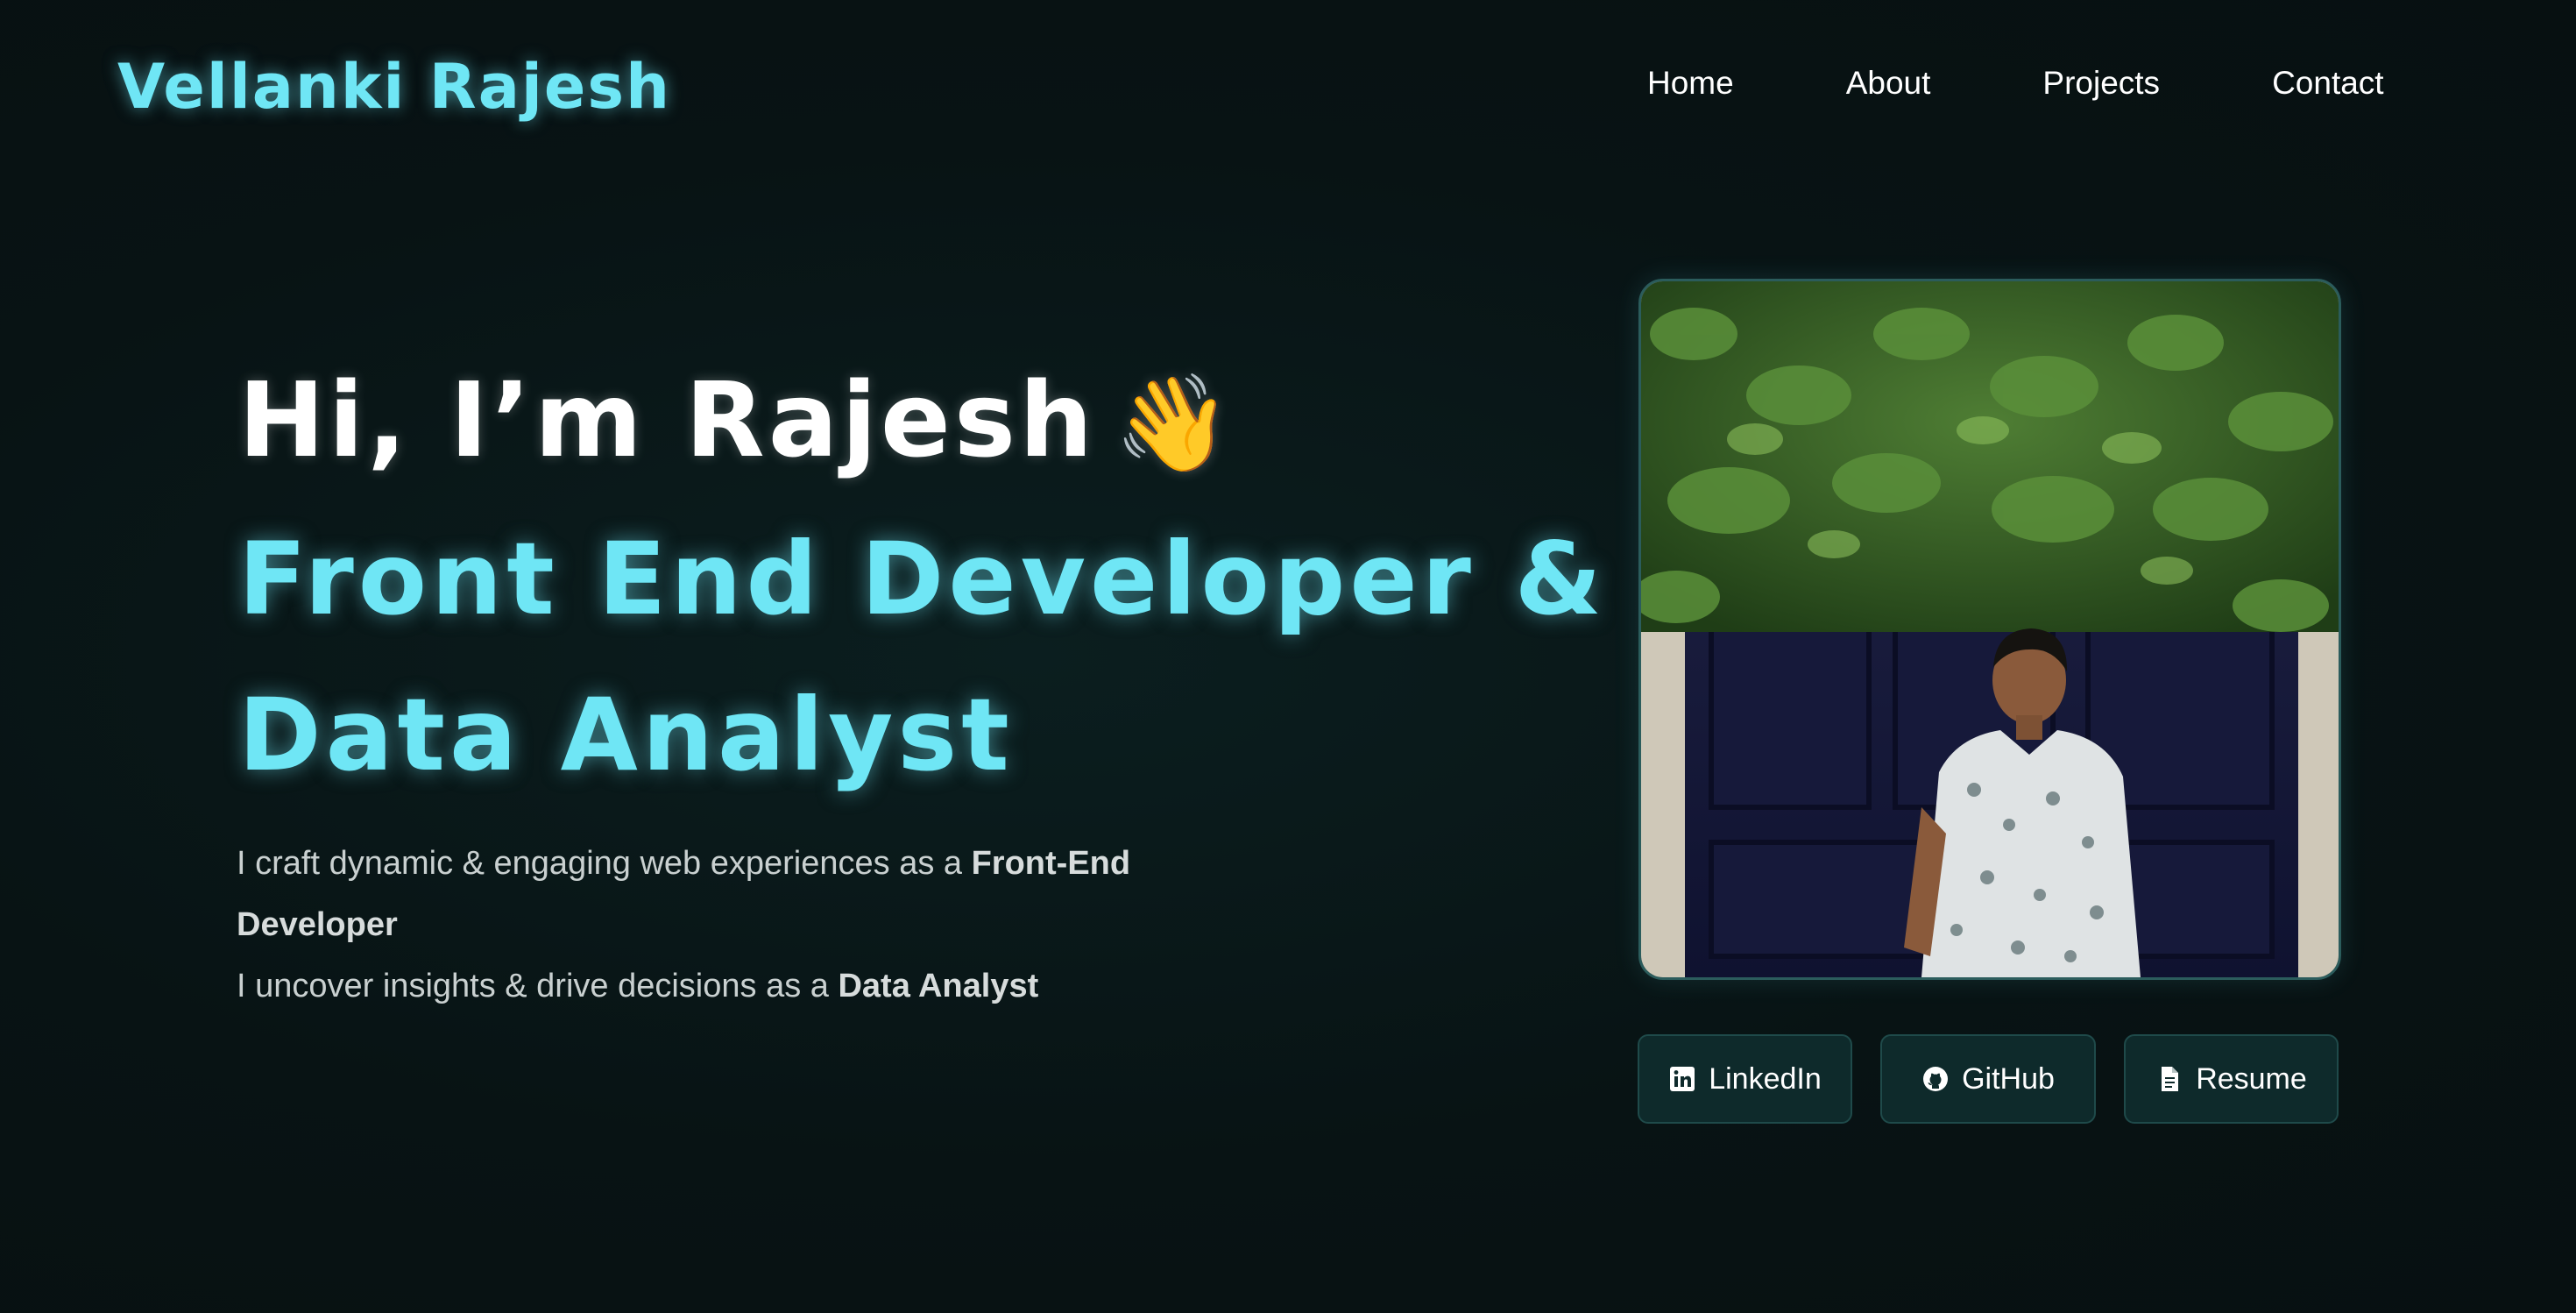  I want to click on github-button: GitHub, so click(1988, 1079).